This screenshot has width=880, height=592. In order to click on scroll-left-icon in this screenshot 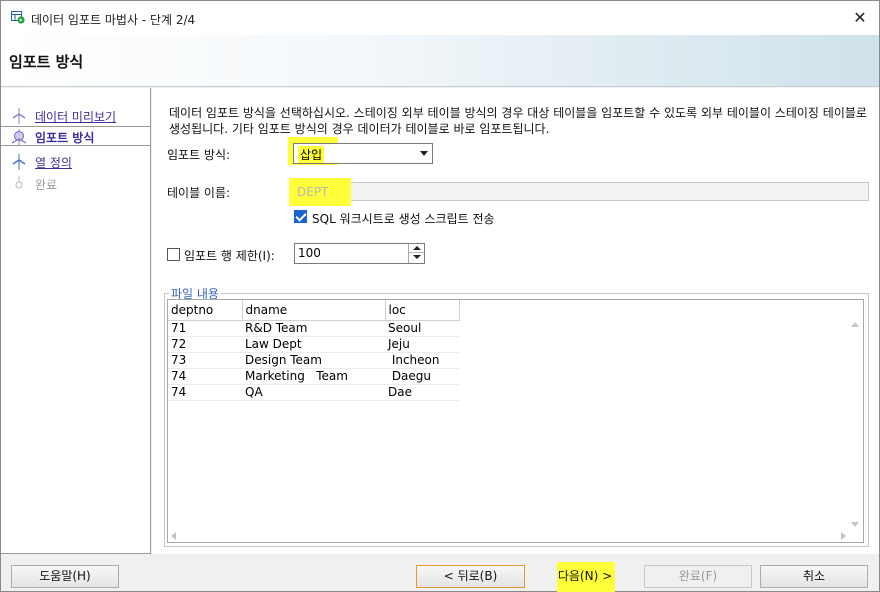, I will do `click(173, 536)`.